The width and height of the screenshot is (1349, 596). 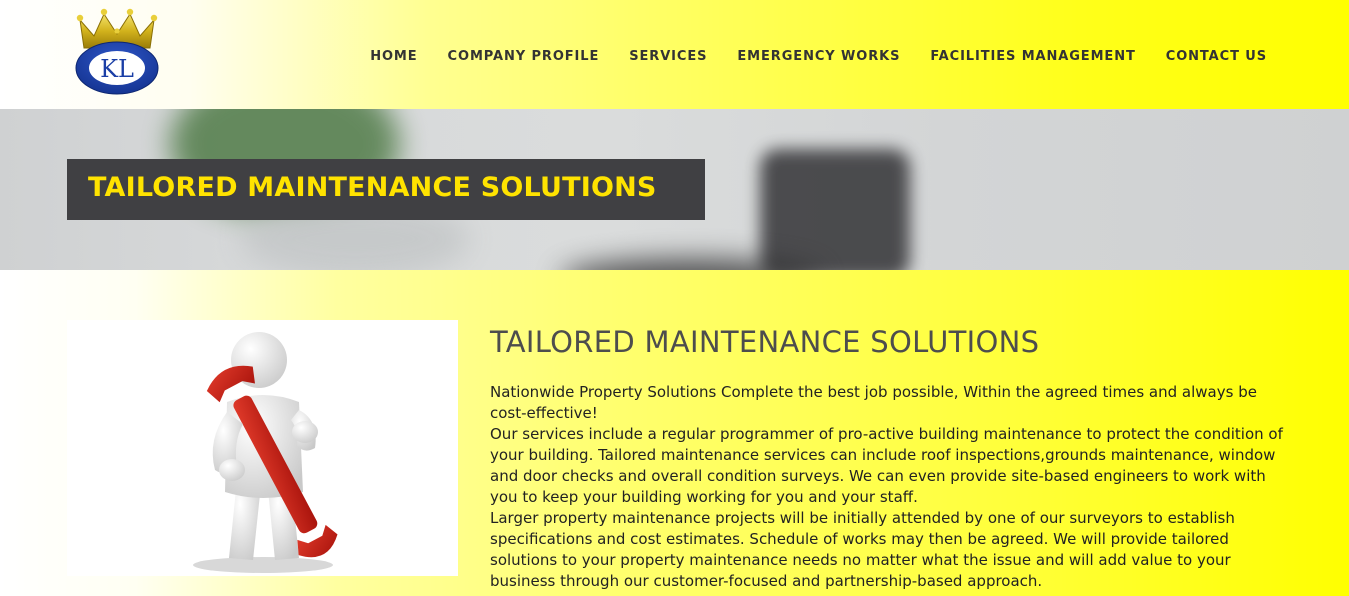 I want to click on nav-emergency-works: EMERGENCY WORKS, so click(x=818, y=57).